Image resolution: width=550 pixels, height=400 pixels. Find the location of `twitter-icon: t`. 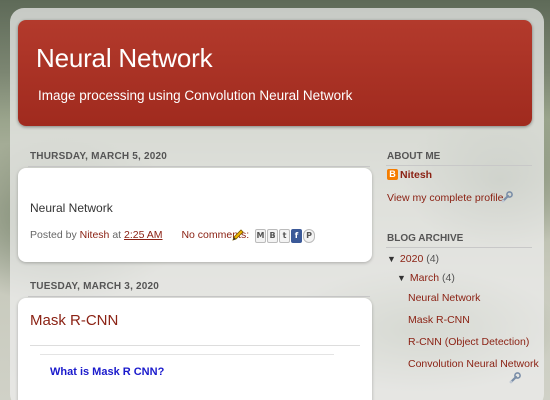

twitter-icon: t is located at coordinates (284, 236).